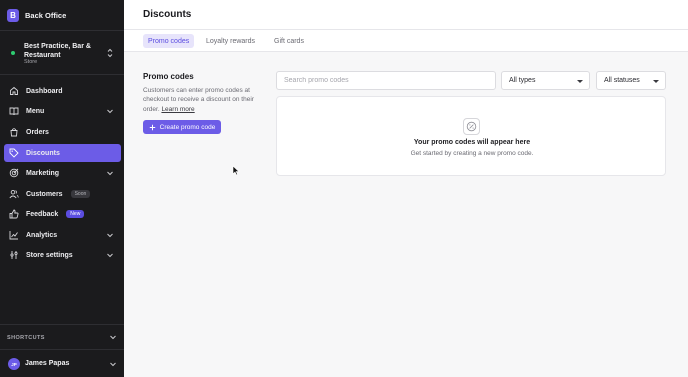  What do you see at coordinates (168, 76) in the screenshot?
I see `section-title: Promo codes` at bounding box center [168, 76].